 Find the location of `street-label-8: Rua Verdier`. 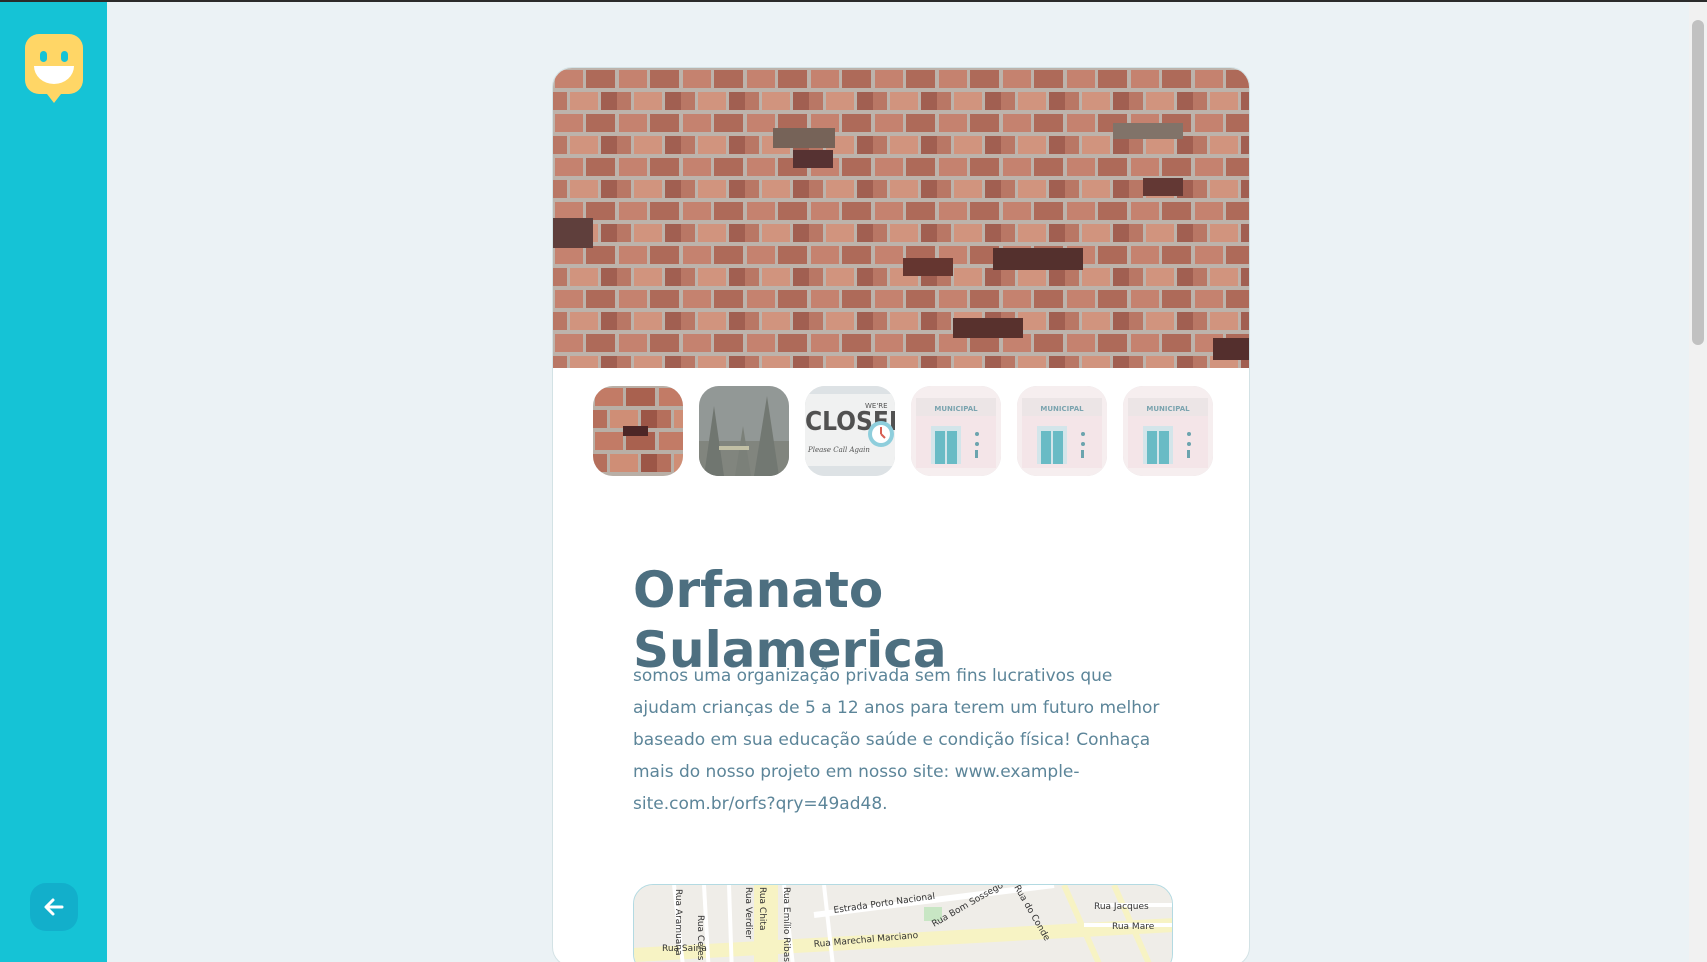

street-label-8: Rua Verdier is located at coordinates (748, 913).